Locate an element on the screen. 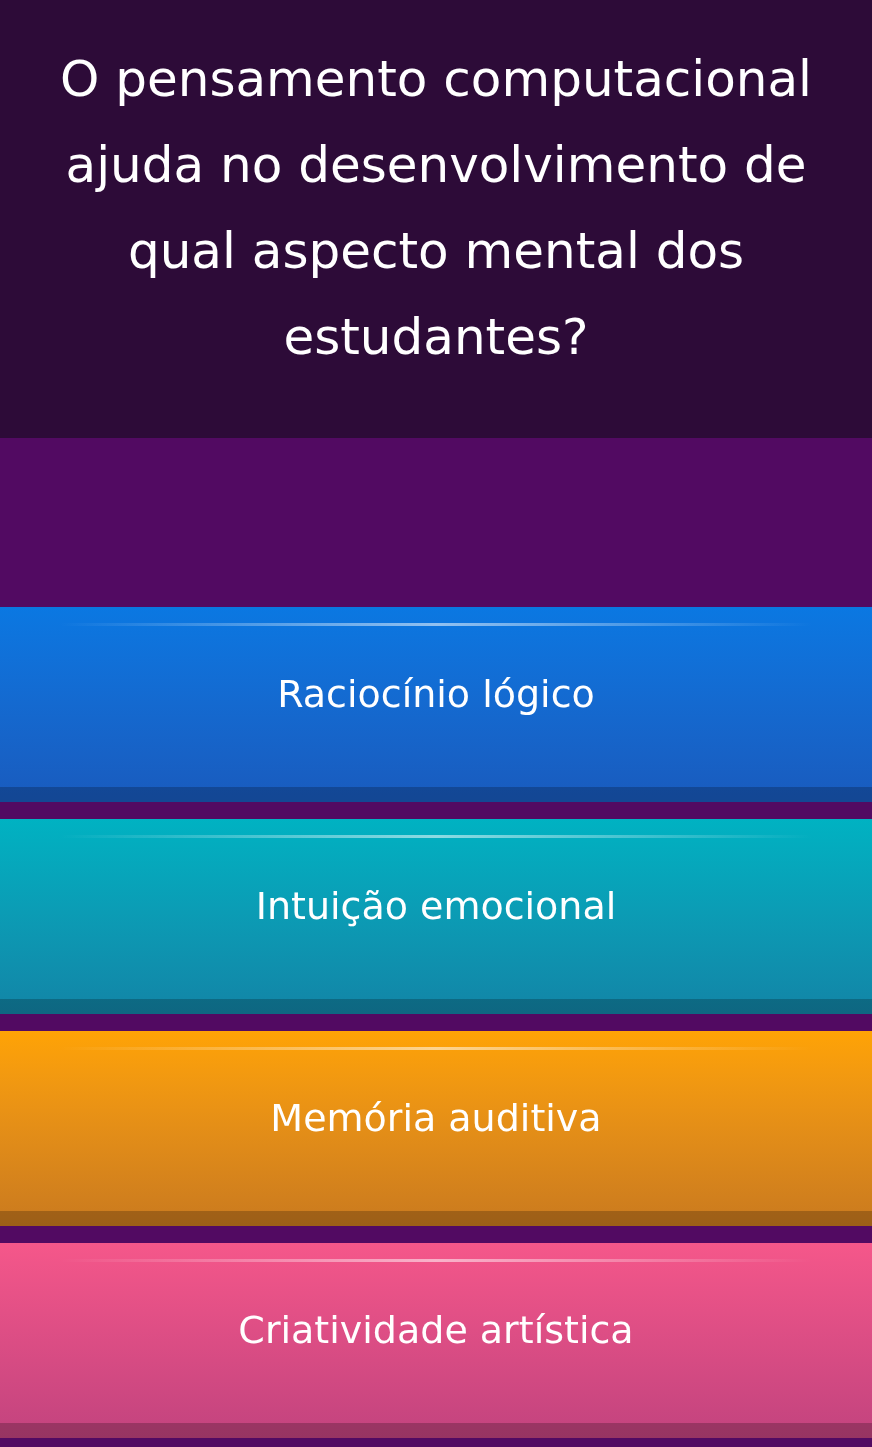  answer-button: Intuição emocional is located at coordinates (436, 916).